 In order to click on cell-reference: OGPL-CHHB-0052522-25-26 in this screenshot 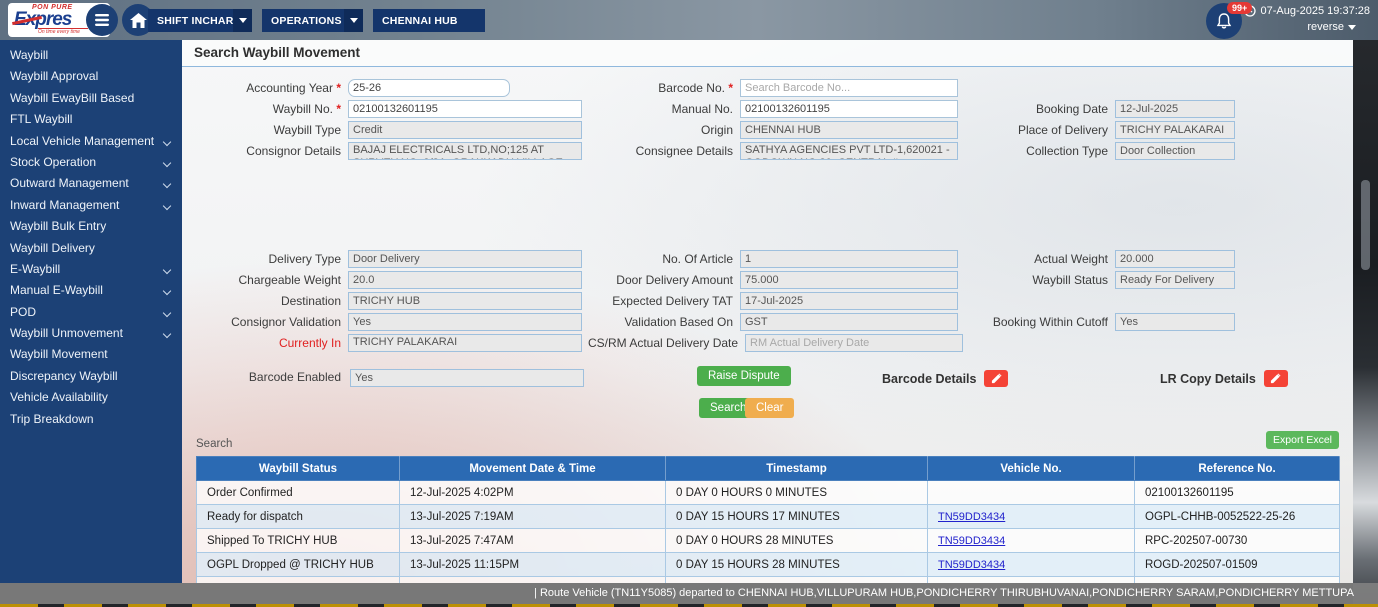, I will do `click(1237, 516)`.